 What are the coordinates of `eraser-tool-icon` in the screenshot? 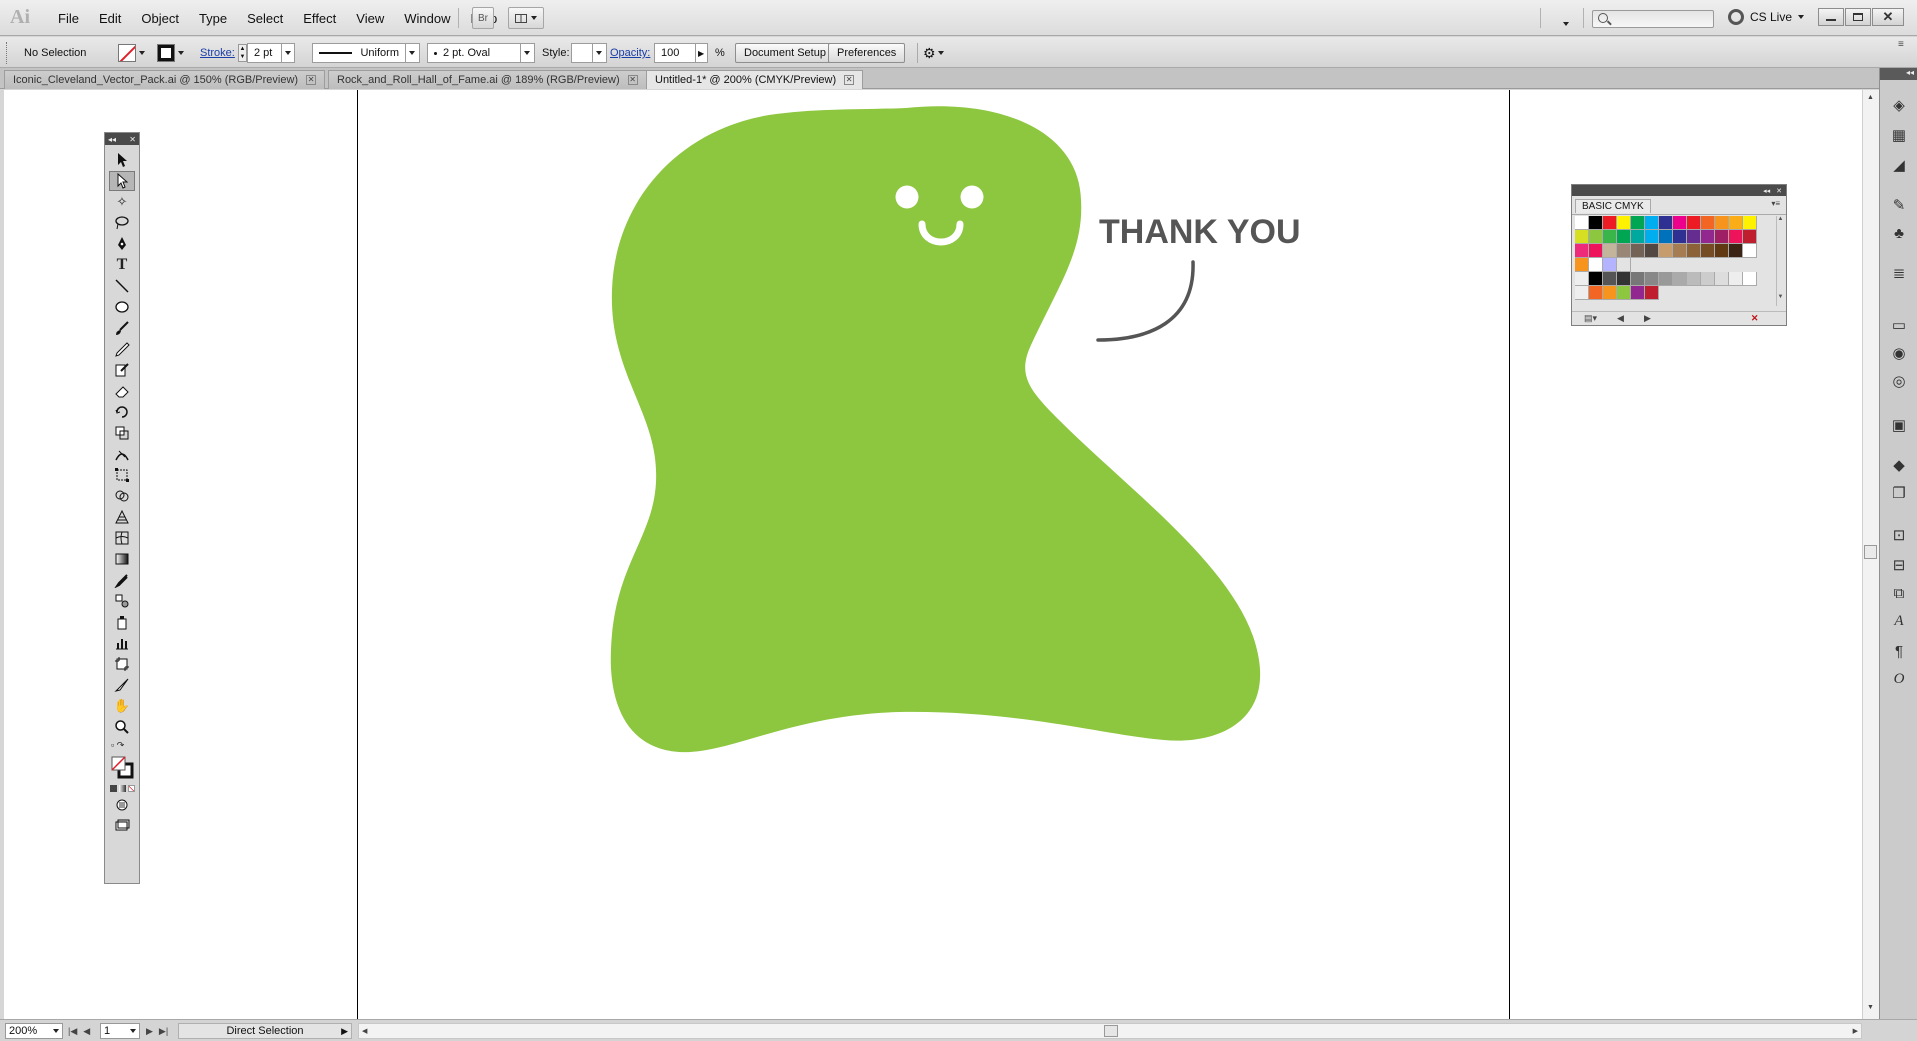 It's located at (122, 391).